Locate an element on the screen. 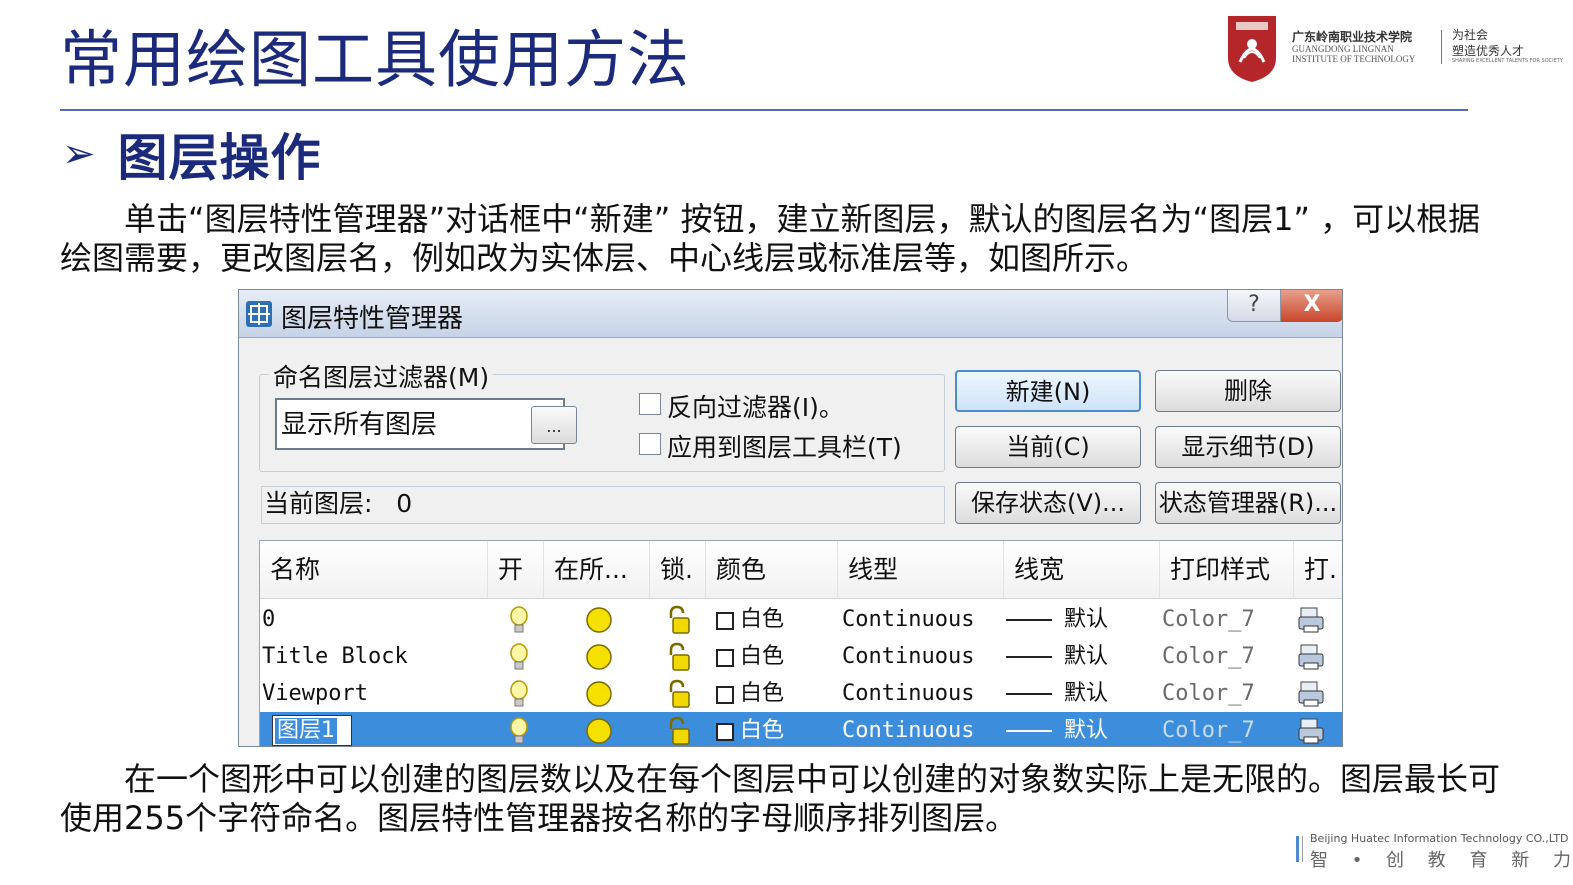 The height and width of the screenshot is (885, 1573). help-button: ? is located at coordinates (1254, 306).